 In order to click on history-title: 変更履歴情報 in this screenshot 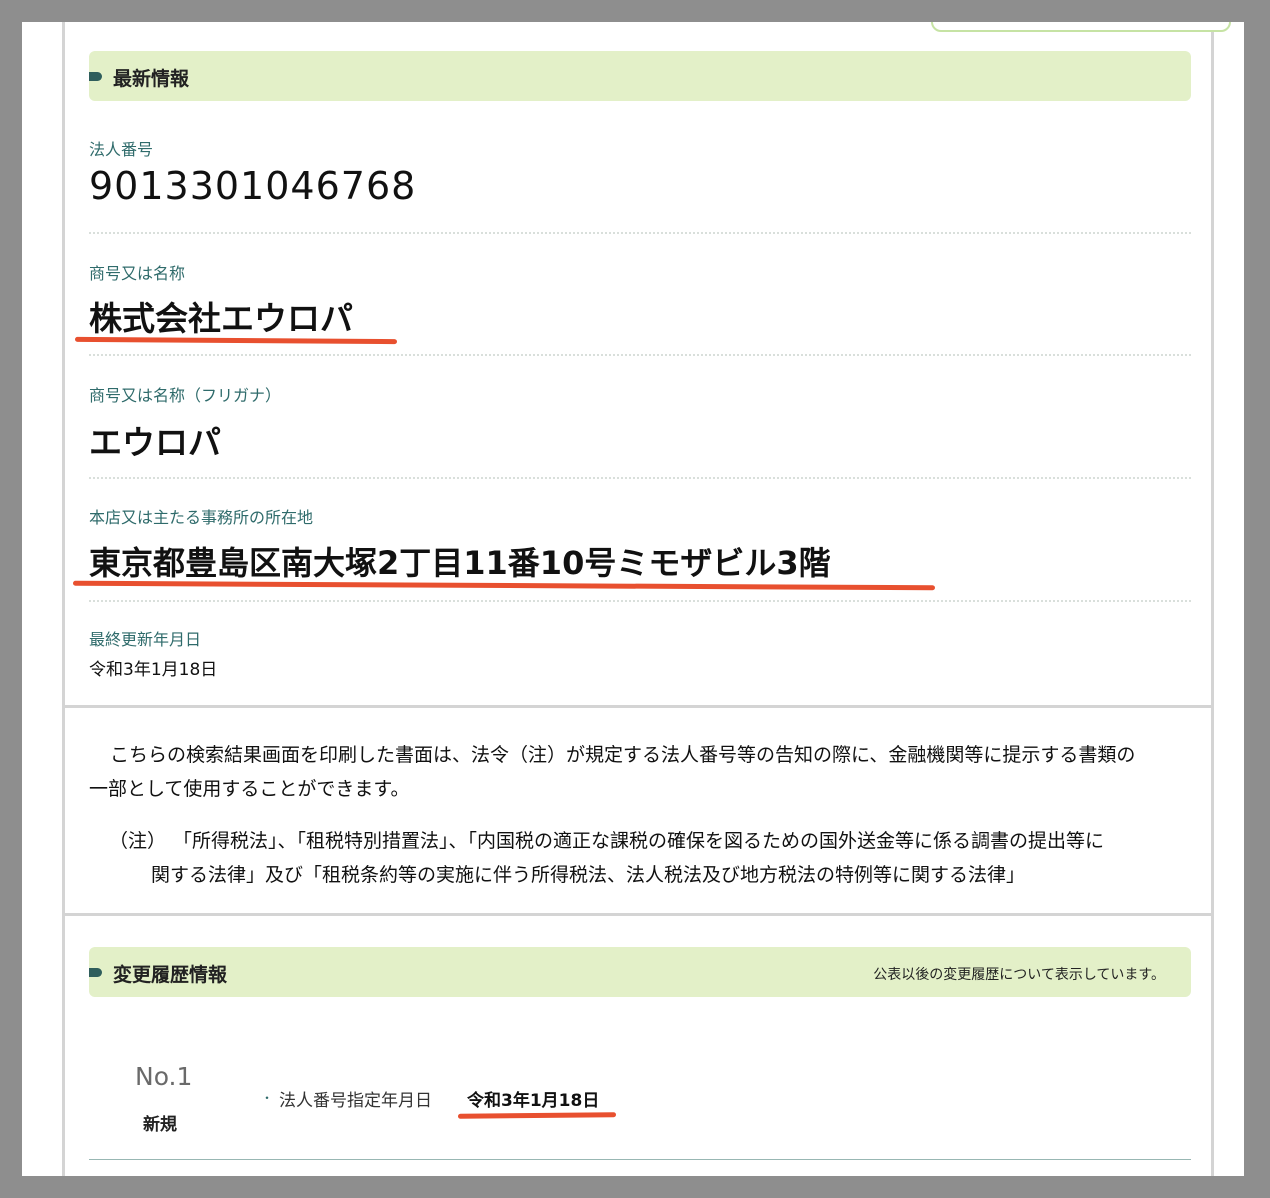, I will do `click(170, 975)`.